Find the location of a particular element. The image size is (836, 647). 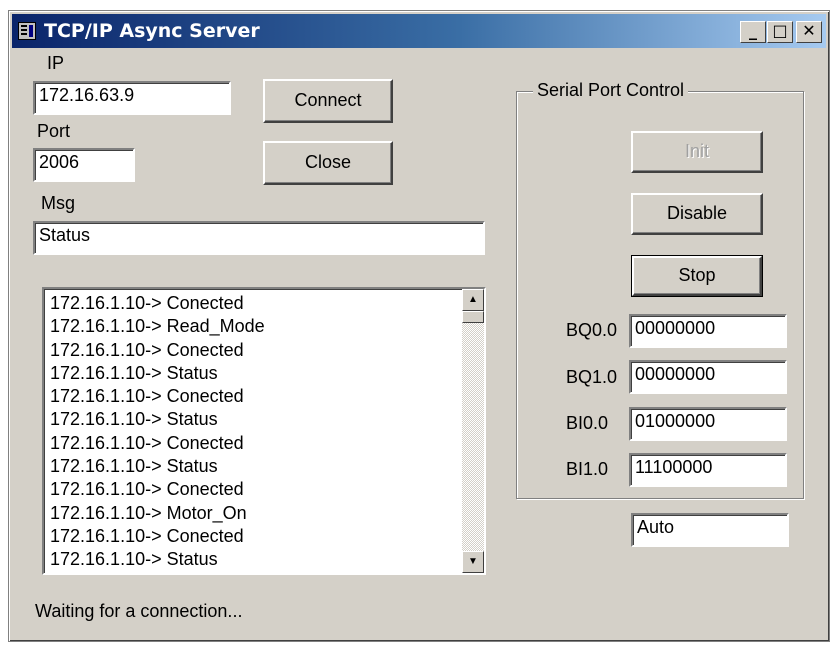

stop-button: Stop is located at coordinates (697, 276).